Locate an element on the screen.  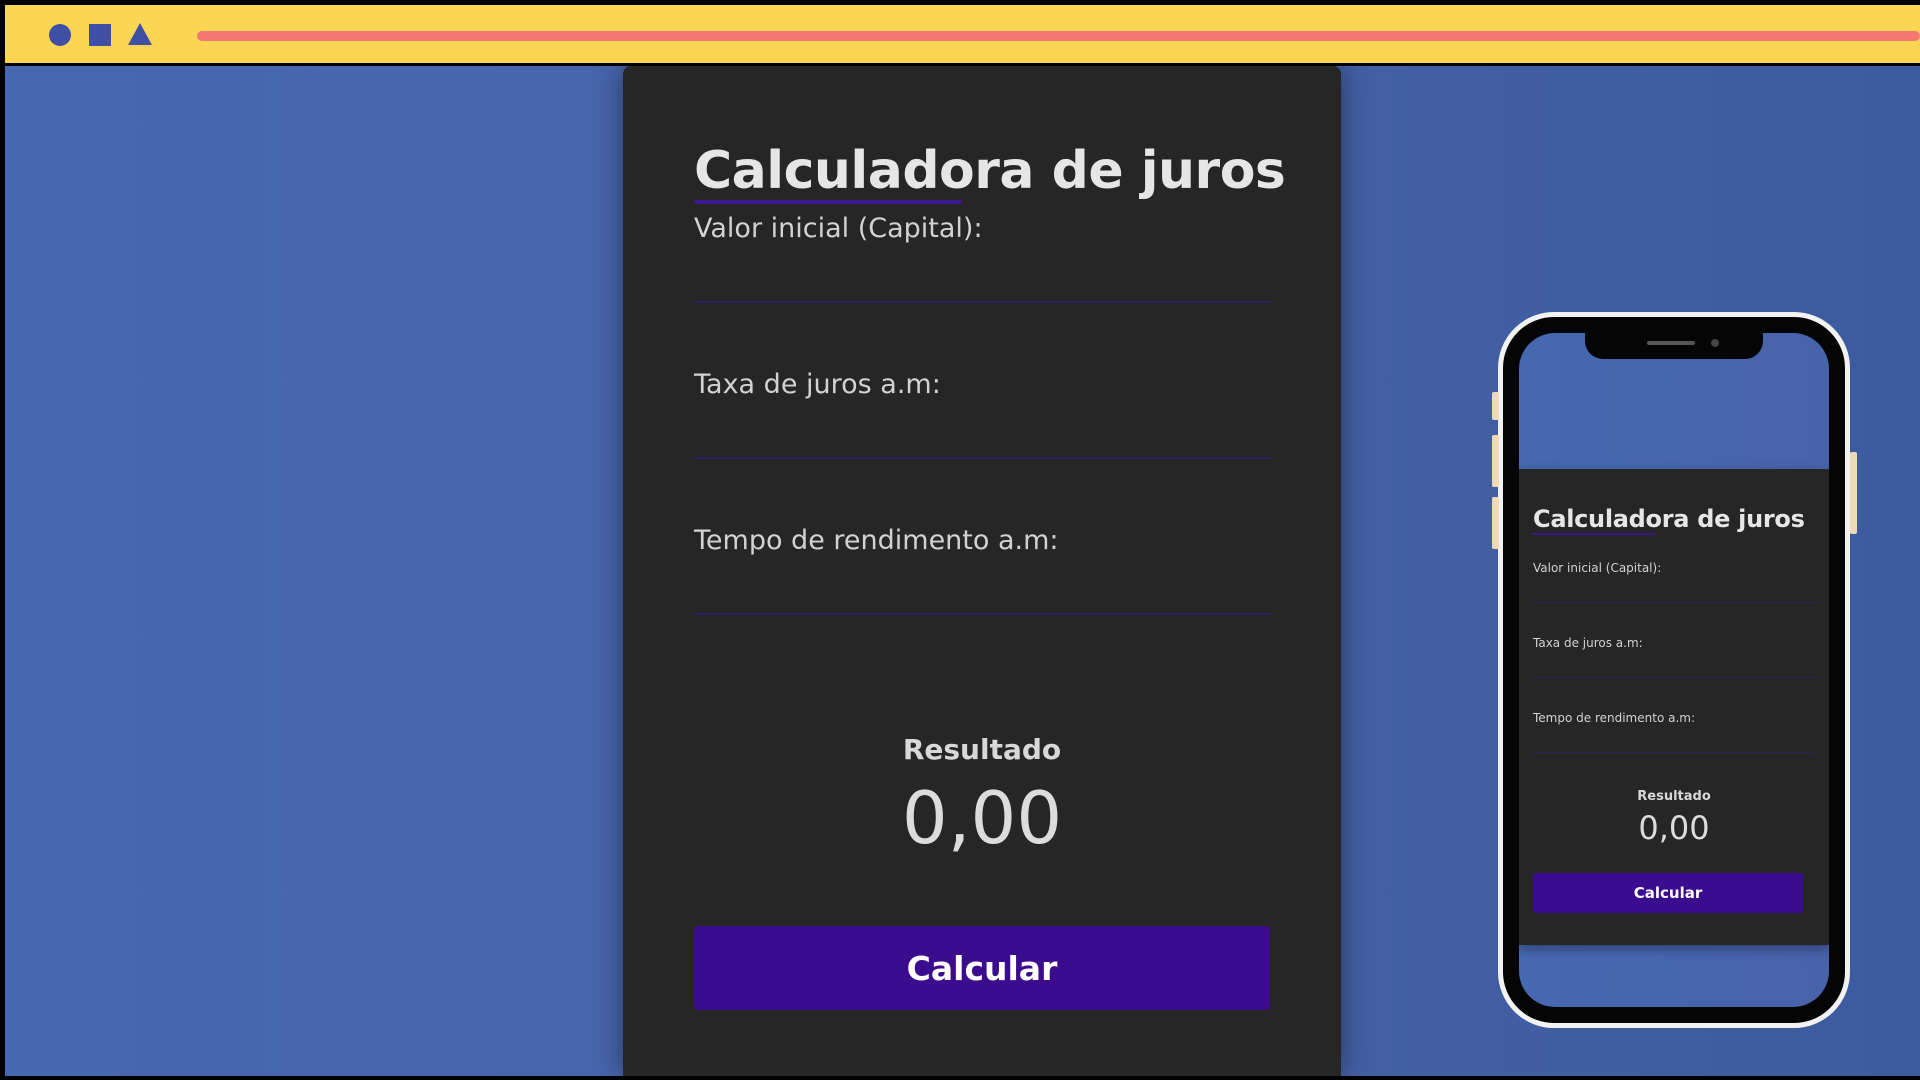
square-icon is located at coordinates (100, 35).